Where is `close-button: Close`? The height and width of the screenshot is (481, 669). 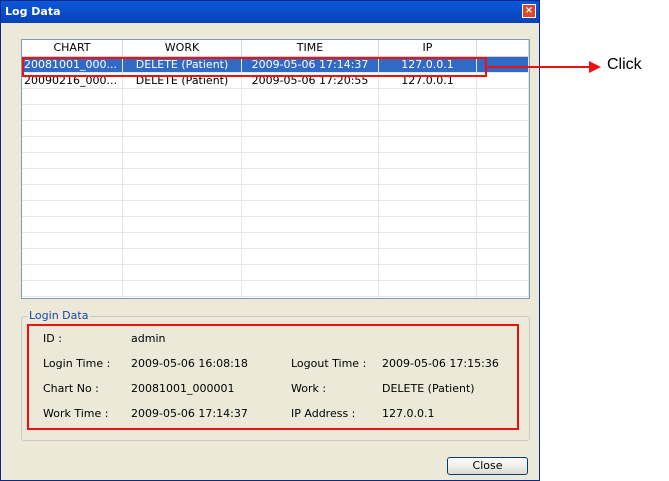 close-button: Close is located at coordinates (487, 466).